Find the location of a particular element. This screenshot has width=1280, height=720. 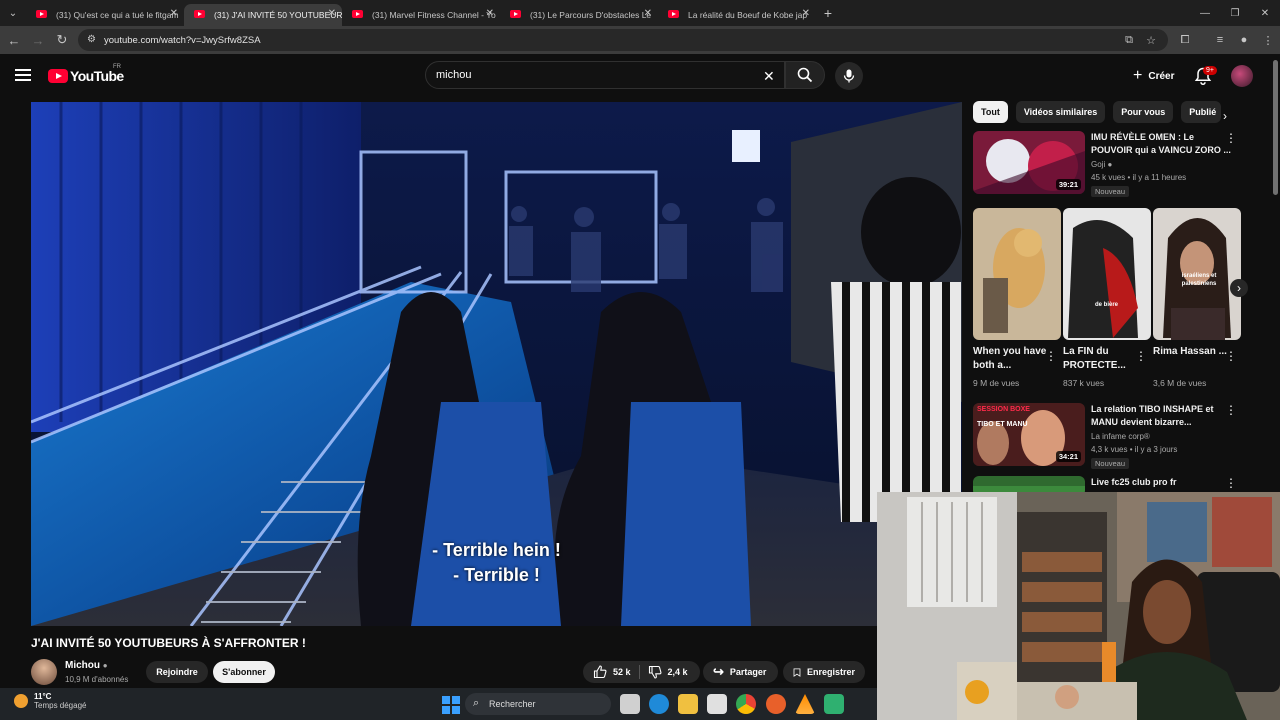

file-explorer-icon is located at coordinates (688, 704).